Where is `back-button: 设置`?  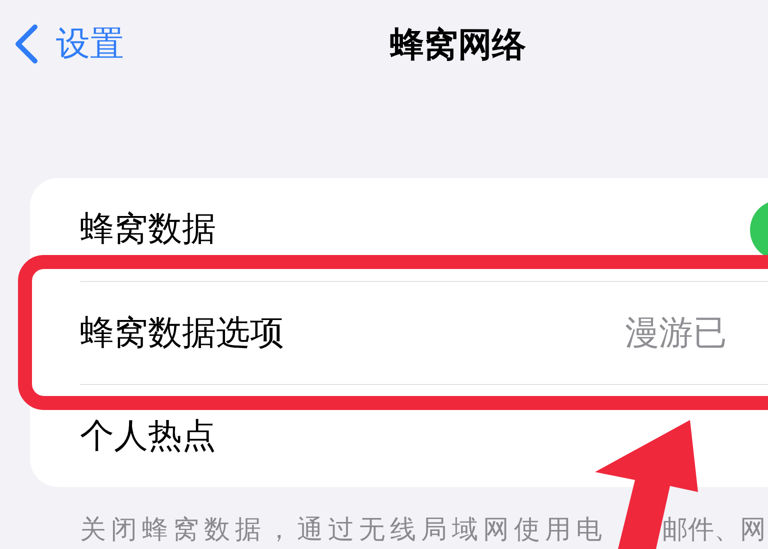
back-button: 设置 is located at coordinates (69, 44).